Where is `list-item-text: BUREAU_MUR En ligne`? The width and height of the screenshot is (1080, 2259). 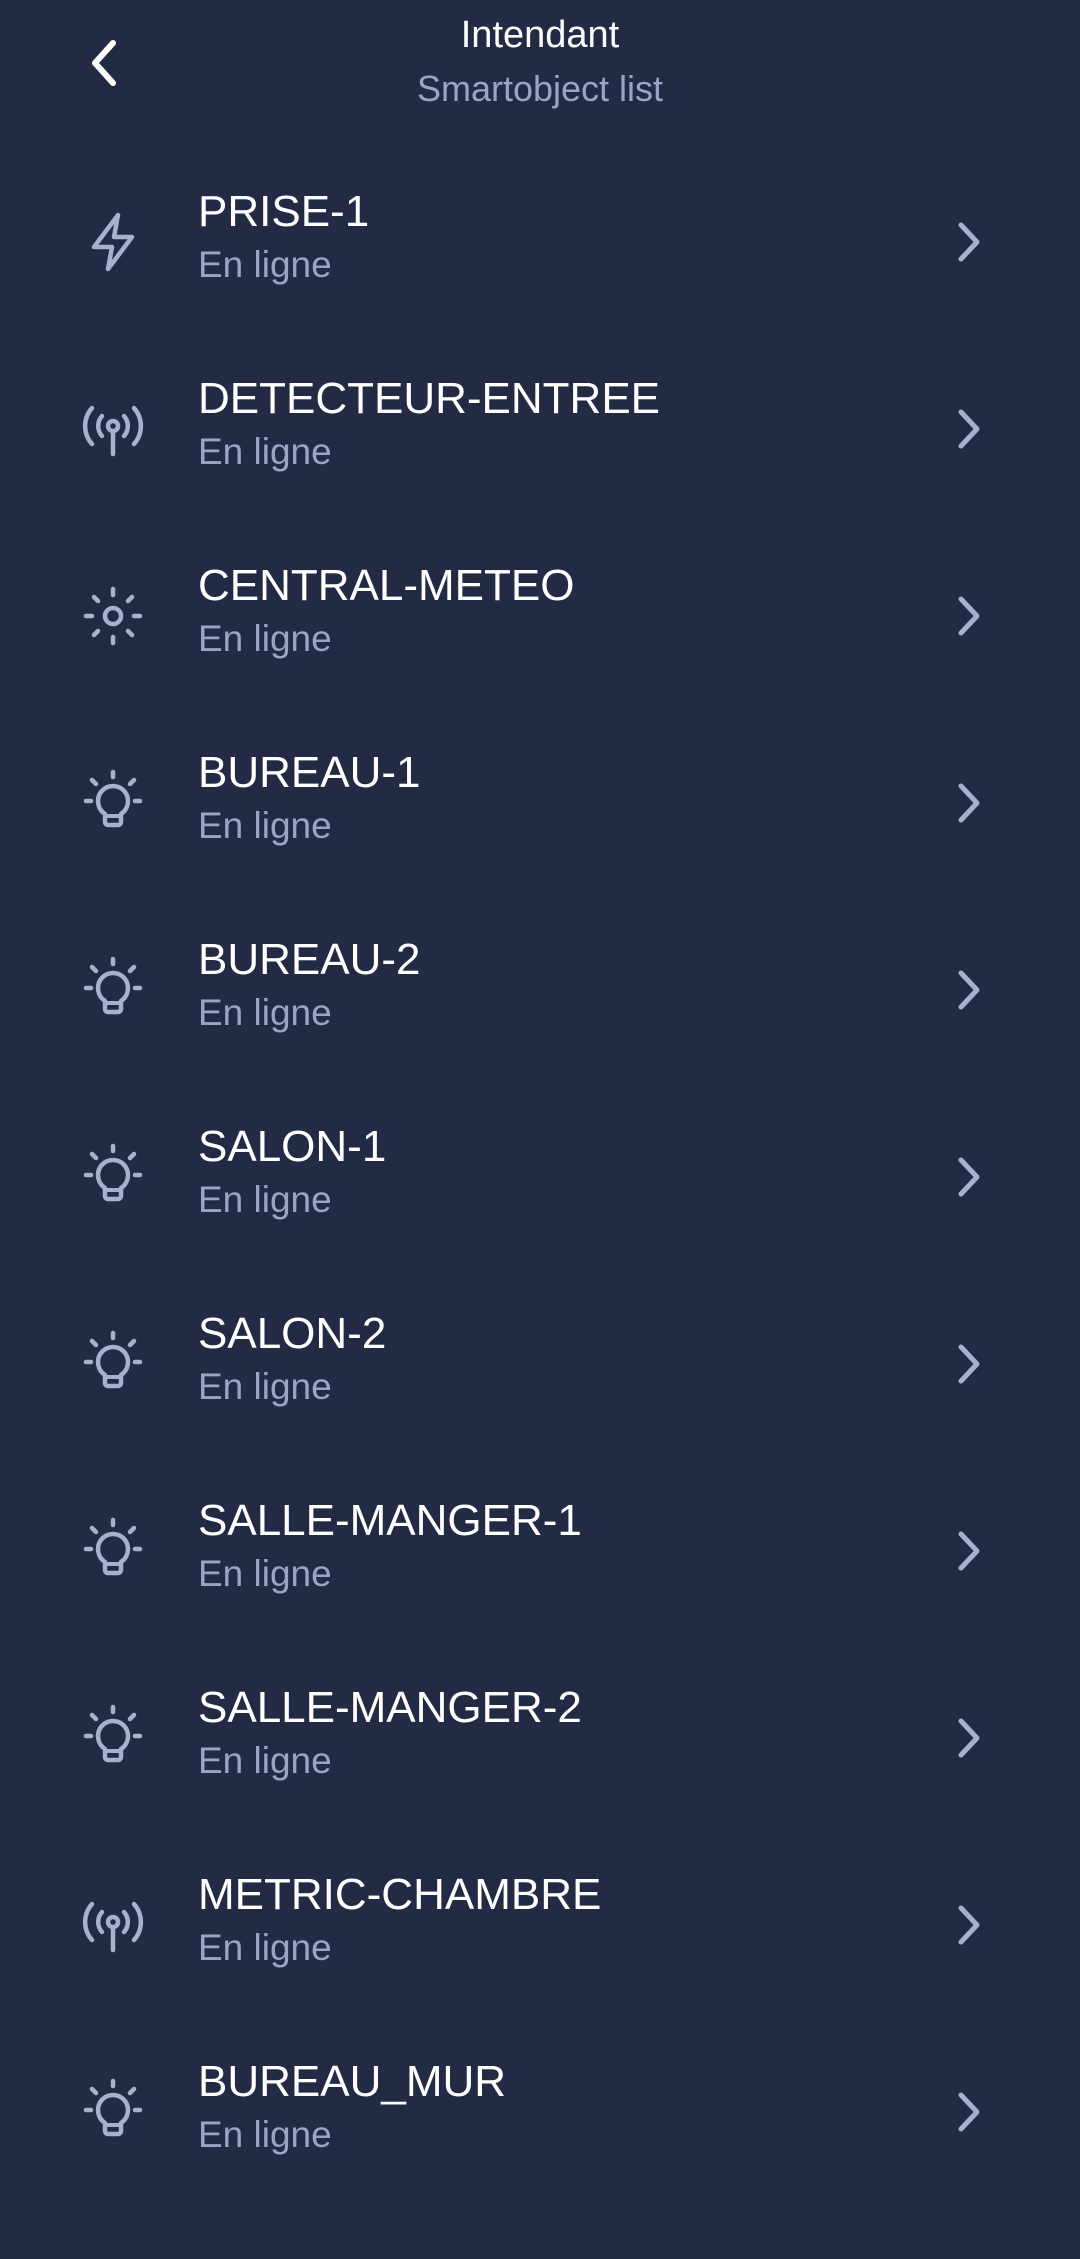
list-item-text: BUREAU_MUR En ligne is located at coordinates (352, 2107).